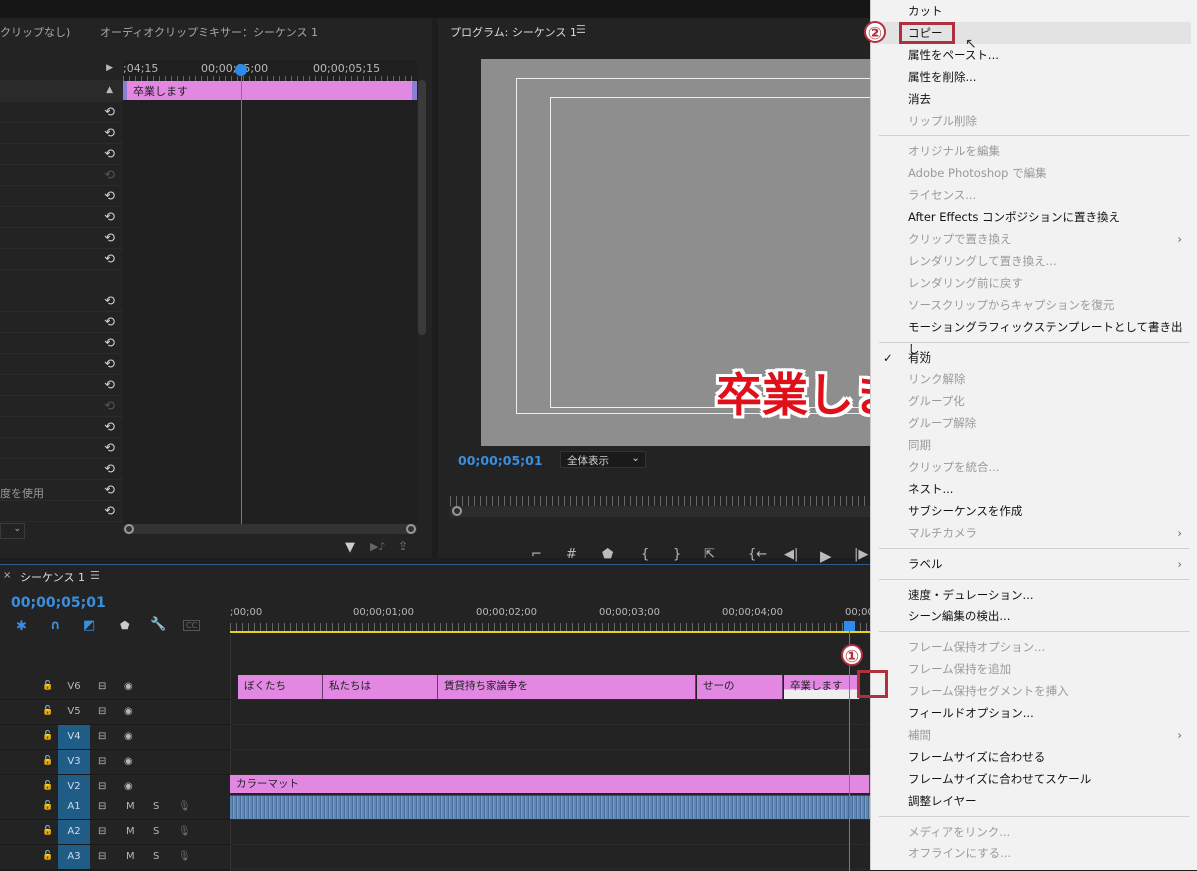  I want to click on clip: ぼくたち, so click(280, 687).